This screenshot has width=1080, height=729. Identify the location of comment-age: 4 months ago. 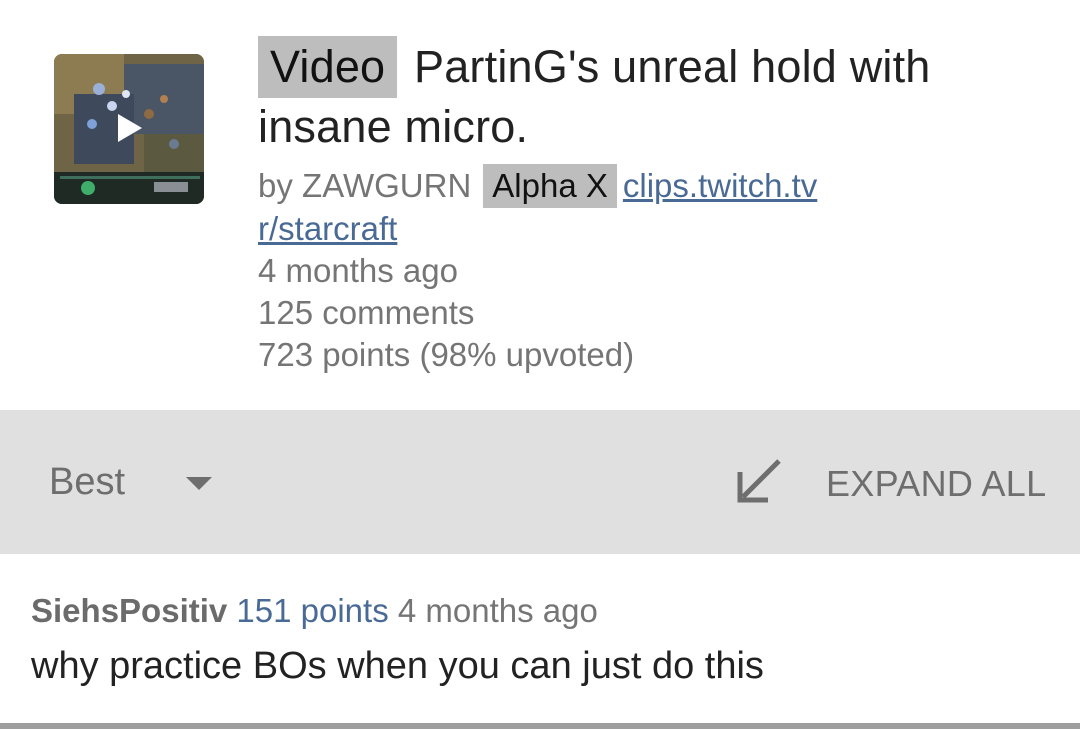
(497, 610).